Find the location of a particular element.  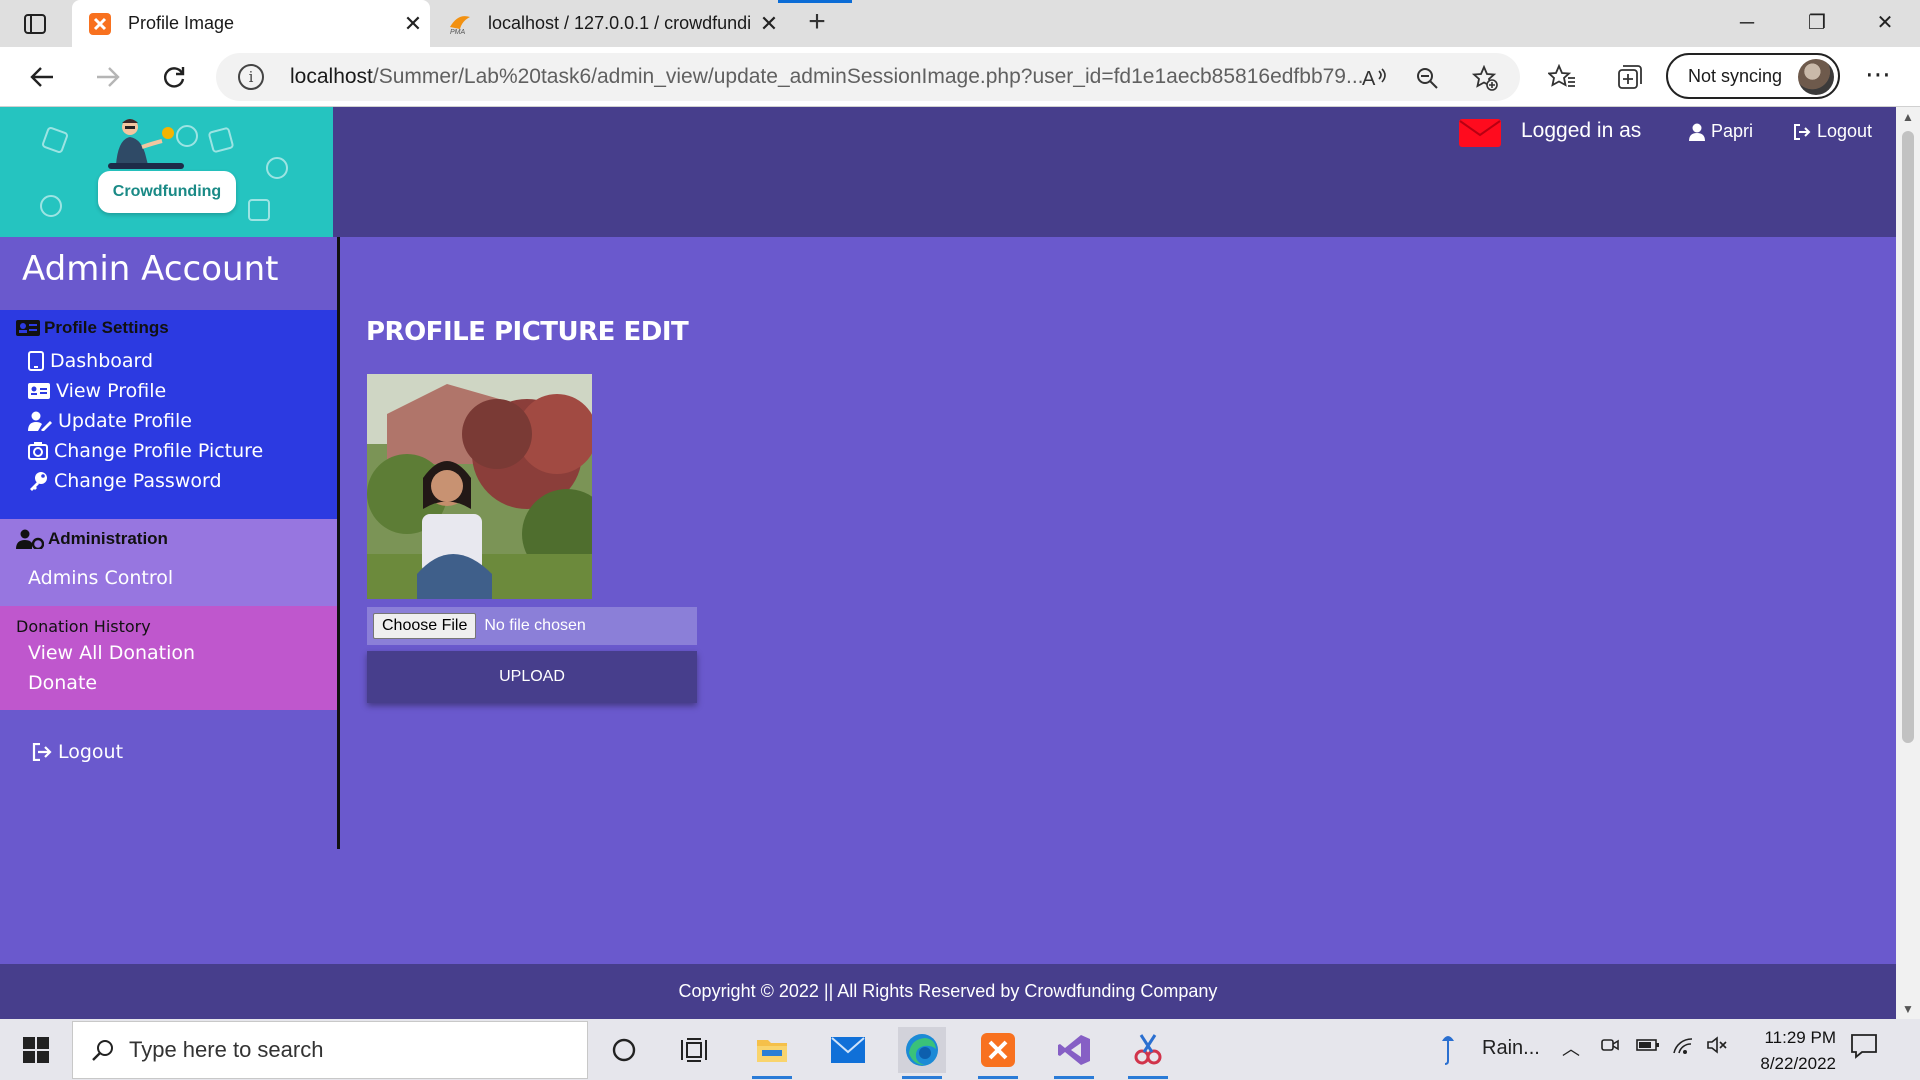

restore-icon: ❐ is located at coordinates (1817, 23).